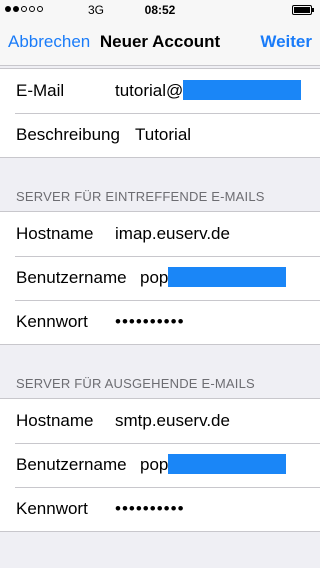 The height and width of the screenshot is (568, 320). What do you see at coordinates (68, 134) in the screenshot?
I see `description-label: Beschreibung` at bounding box center [68, 134].